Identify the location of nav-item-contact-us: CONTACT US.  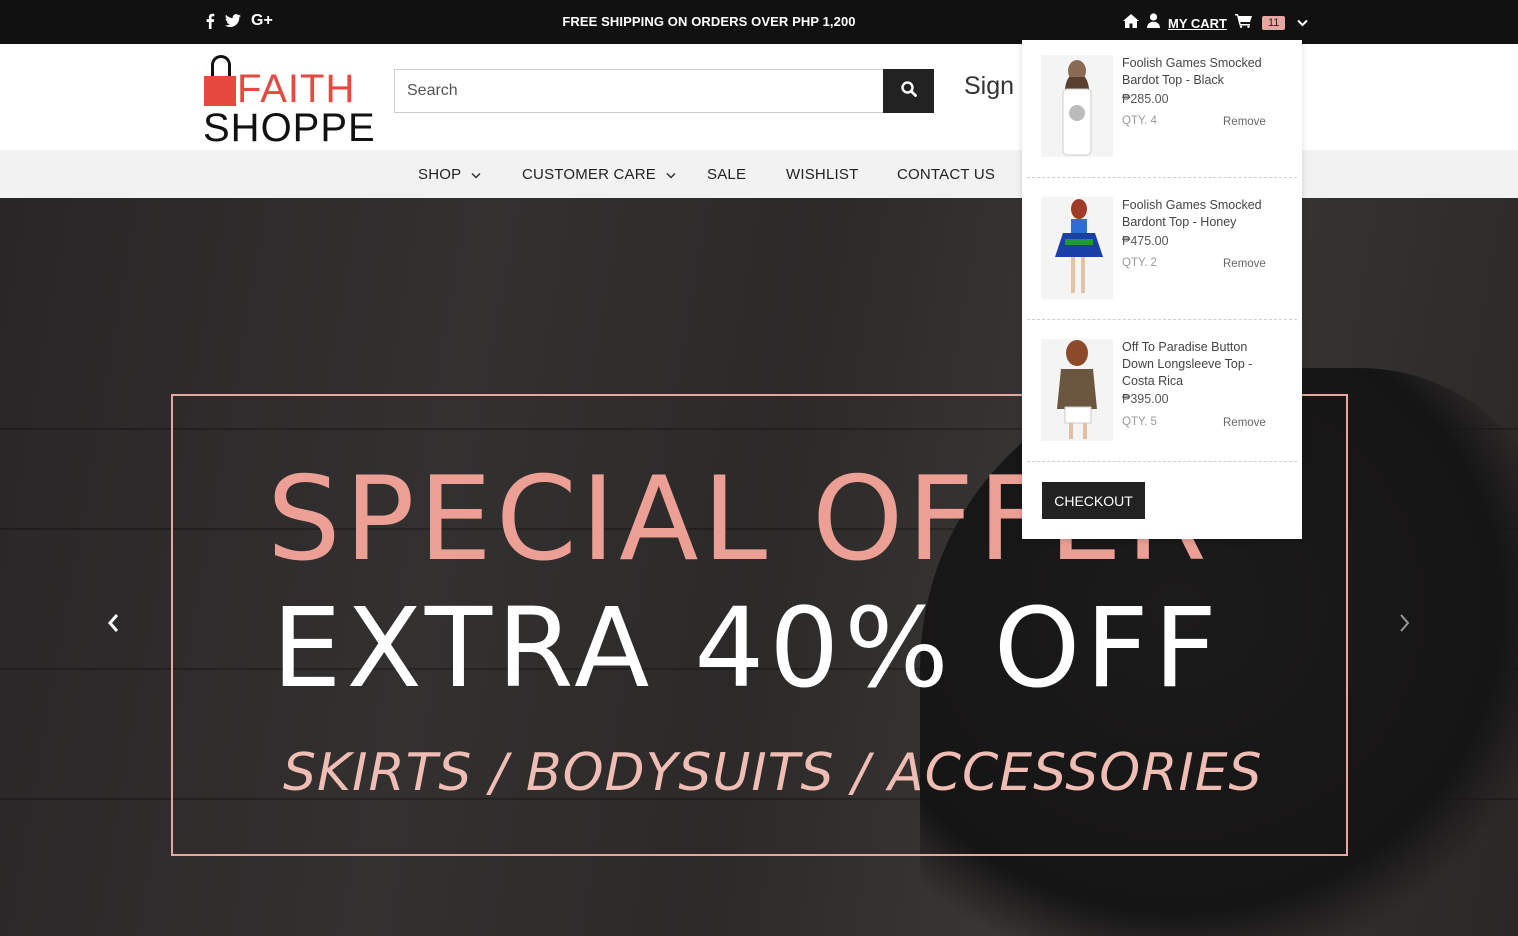
(946, 174).